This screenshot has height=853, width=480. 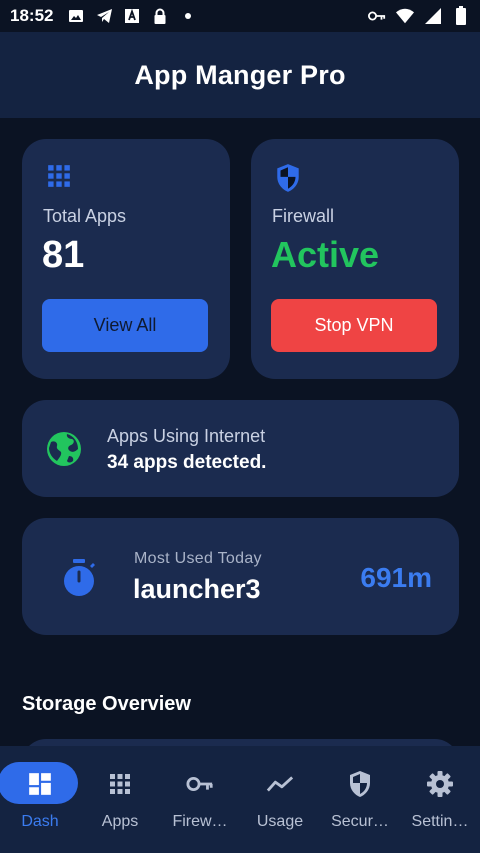 I want to click on internet-apps-count: 34 apps detected., so click(x=187, y=462).